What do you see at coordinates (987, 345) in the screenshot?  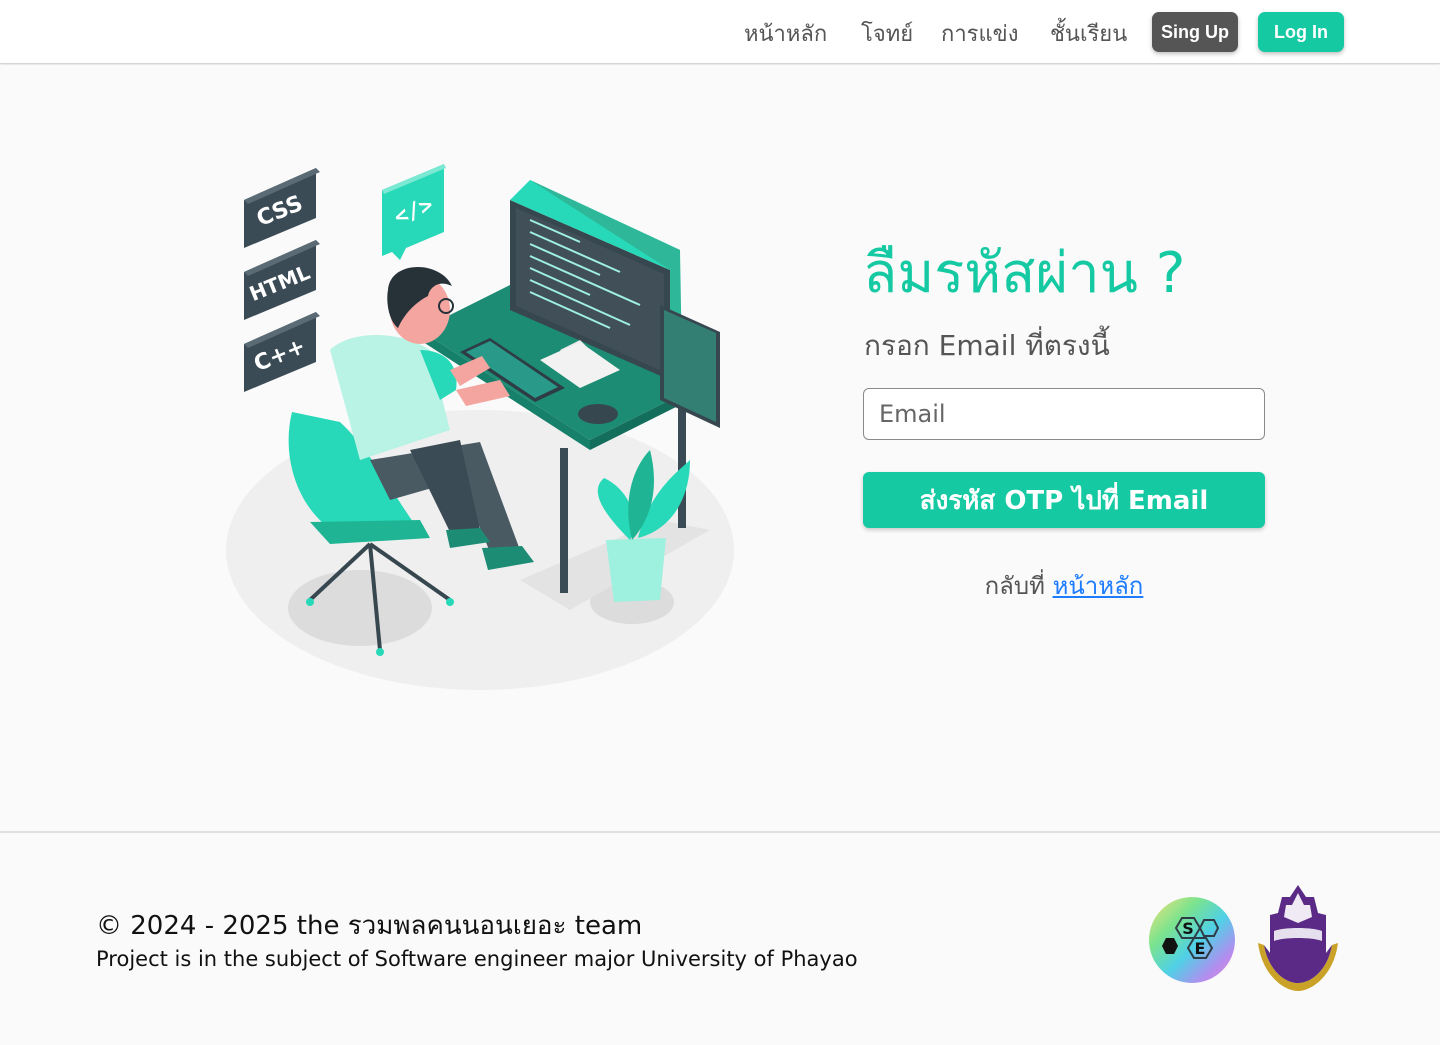 I see `email-prompt: กรอก Email ที่ตรงนี้` at bounding box center [987, 345].